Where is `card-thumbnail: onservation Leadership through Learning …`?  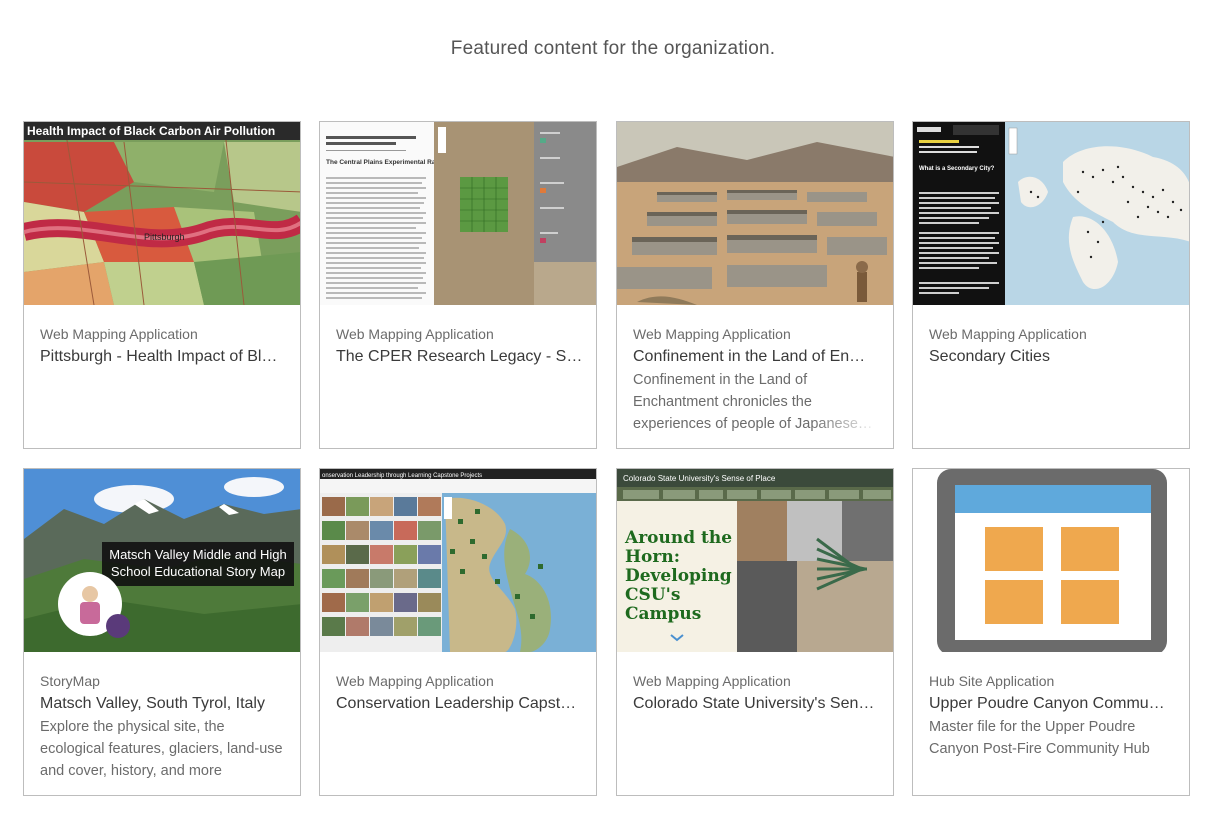
card-thumbnail: onservation Leadership through Learning … is located at coordinates (458, 560).